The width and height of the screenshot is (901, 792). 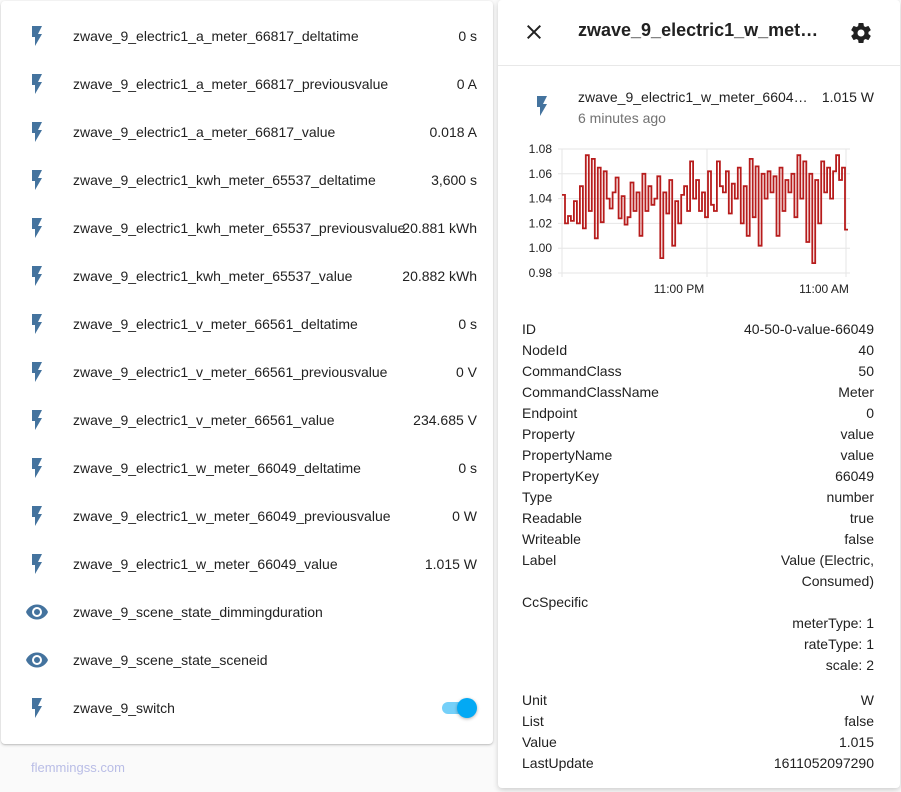 I want to click on watermark: flemmingss.com, so click(x=78, y=767).